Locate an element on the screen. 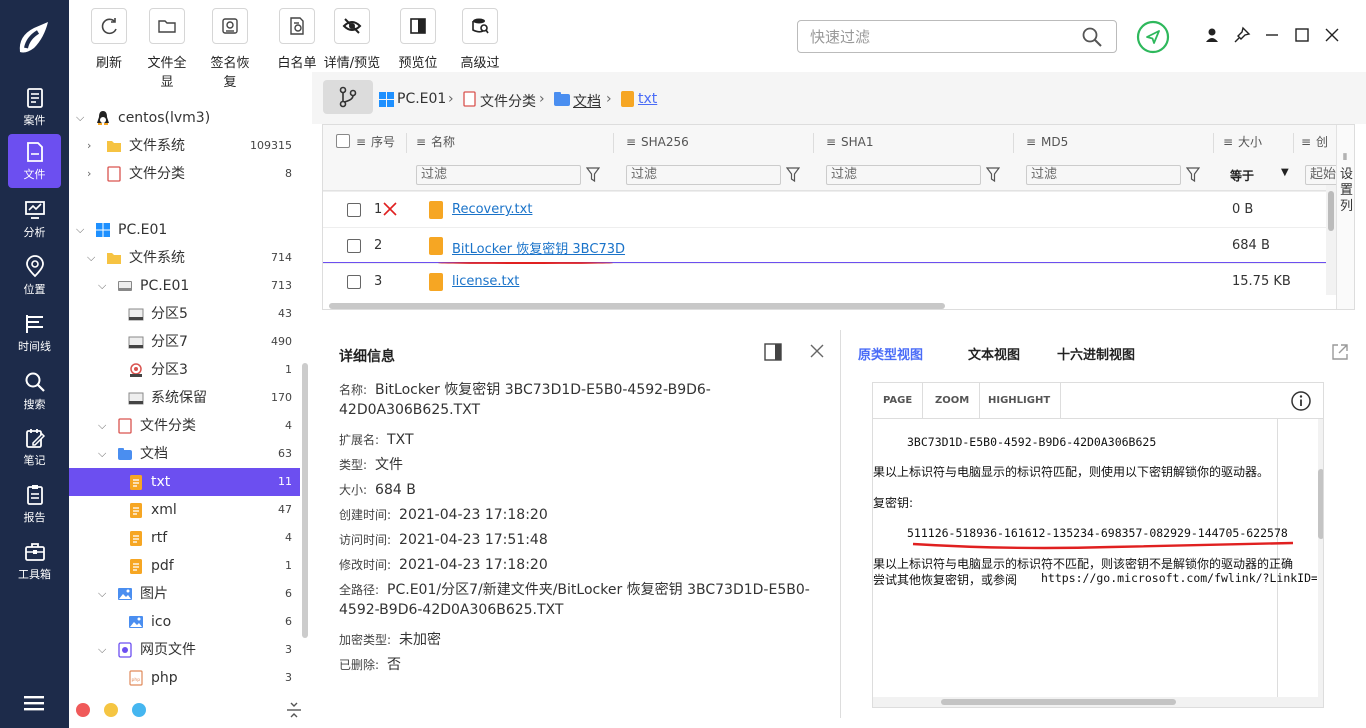 This screenshot has height=728, width=1366. tree-item: pdf 1 is located at coordinates (184, 566).